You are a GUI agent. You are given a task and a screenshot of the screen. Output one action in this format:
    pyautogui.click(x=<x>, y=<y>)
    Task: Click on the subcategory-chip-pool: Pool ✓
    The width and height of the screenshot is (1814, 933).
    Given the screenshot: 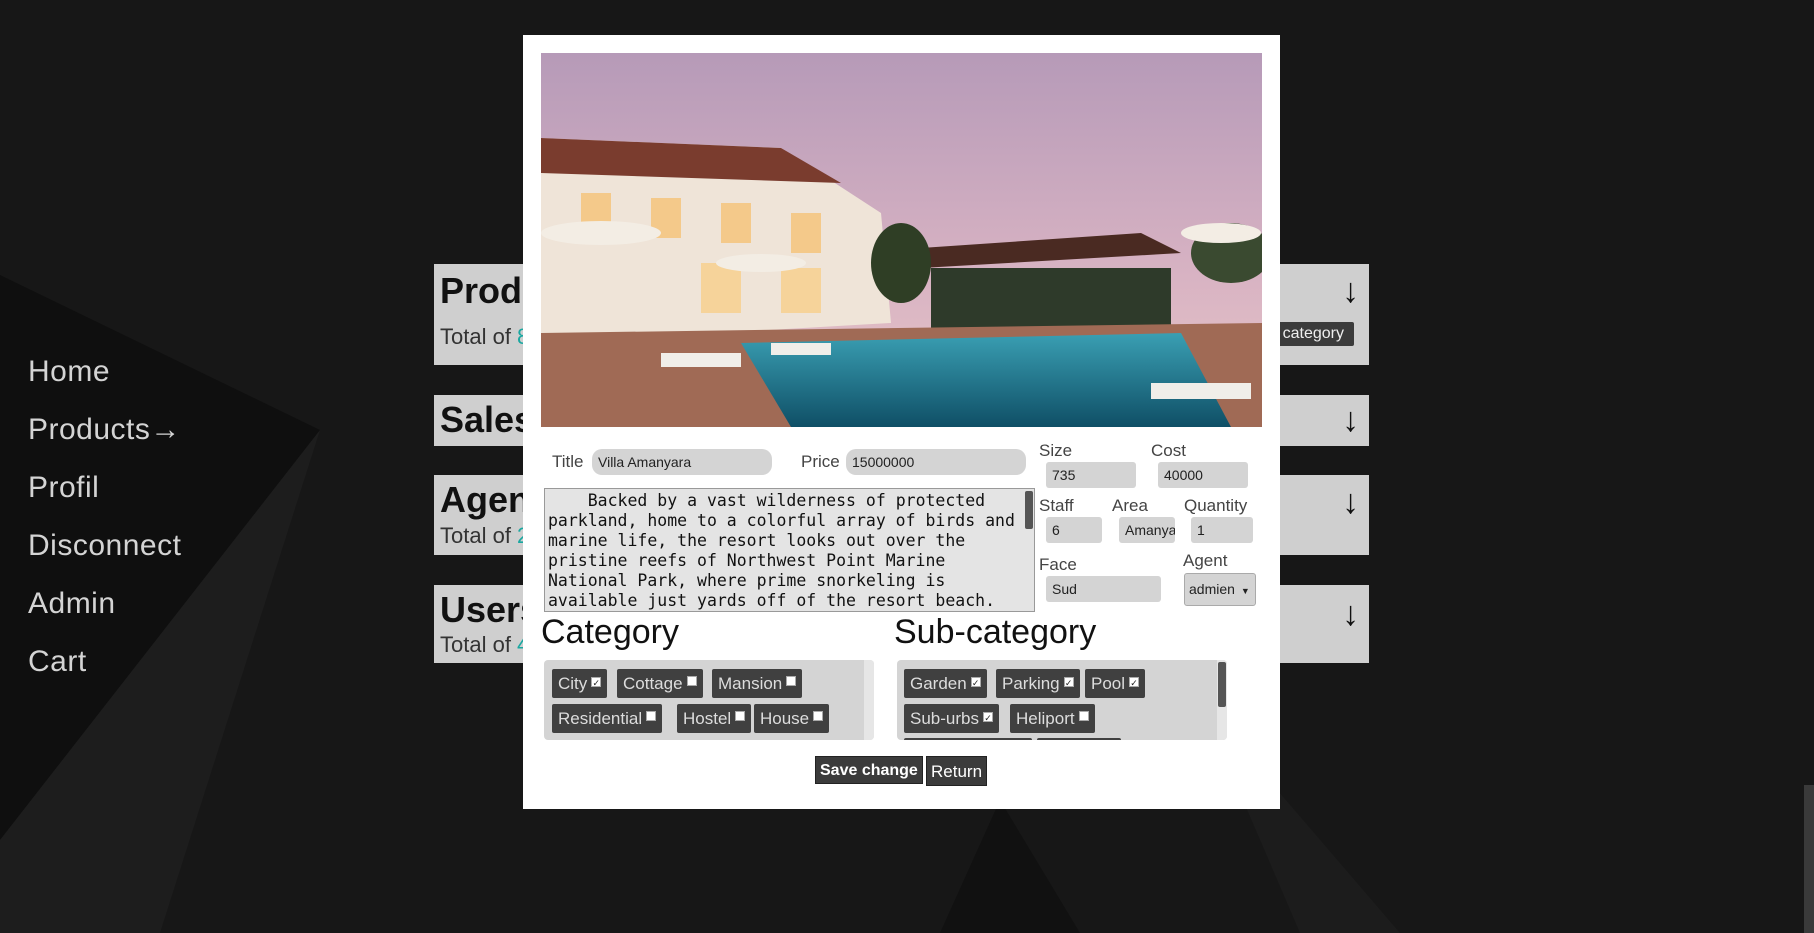 What is the action you would take?
    pyautogui.click(x=1115, y=683)
    